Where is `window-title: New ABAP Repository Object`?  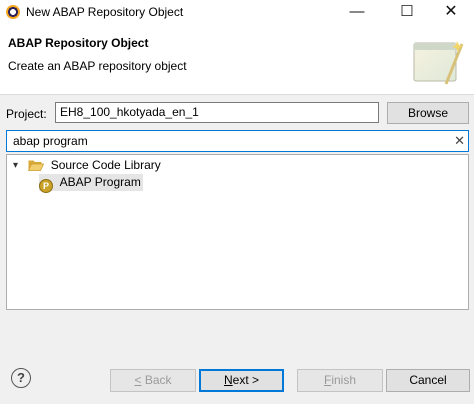
window-title: New ABAP Repository Object is located at coordinates (105, 12).